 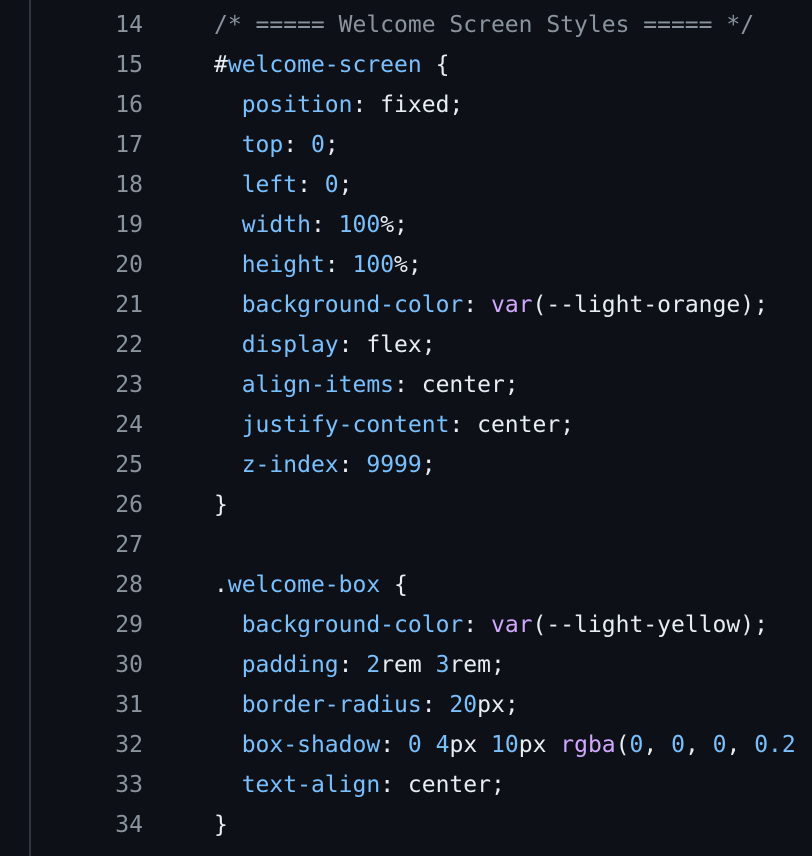 What do you see at coordinates (290, 665) in the screenshot?
I see `code-token: padding` at bounding box center [290, 665].